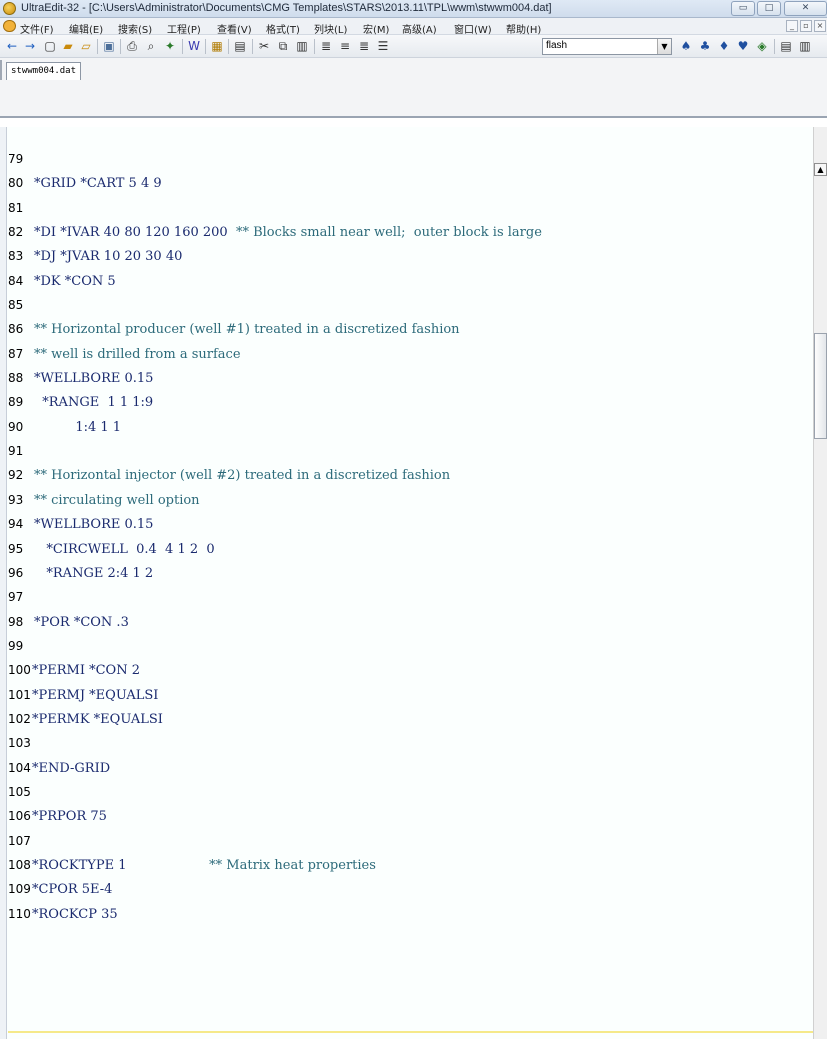 The width and height of the screenshot is (827, 1039). What do you see at coordinates (330, 28) in the screenshot?
I see `menu-column: 列块(L)` at bounding box center [330, 28].